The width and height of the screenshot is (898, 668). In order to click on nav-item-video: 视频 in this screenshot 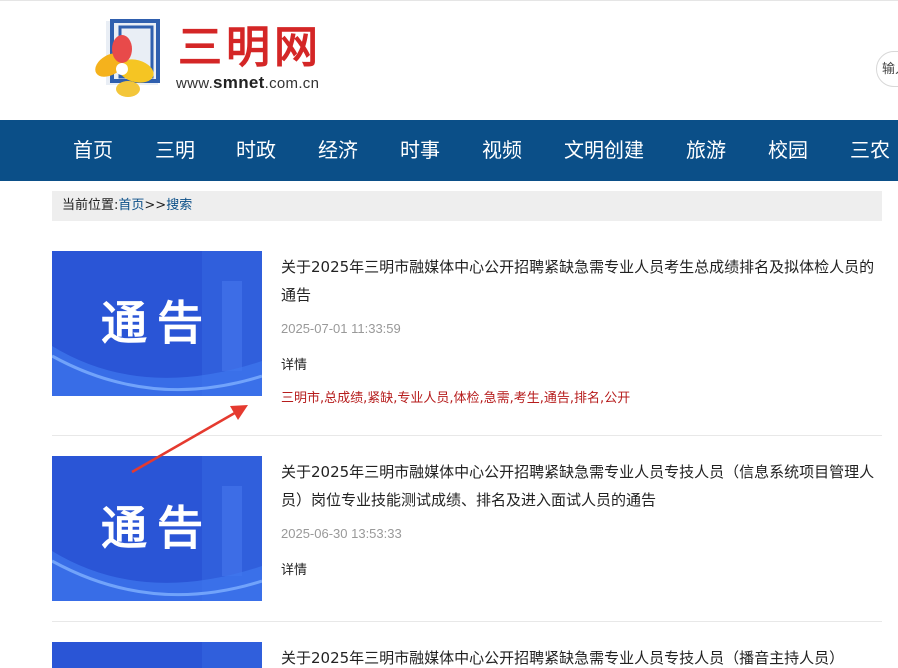, I will do `click(502, 150)`.